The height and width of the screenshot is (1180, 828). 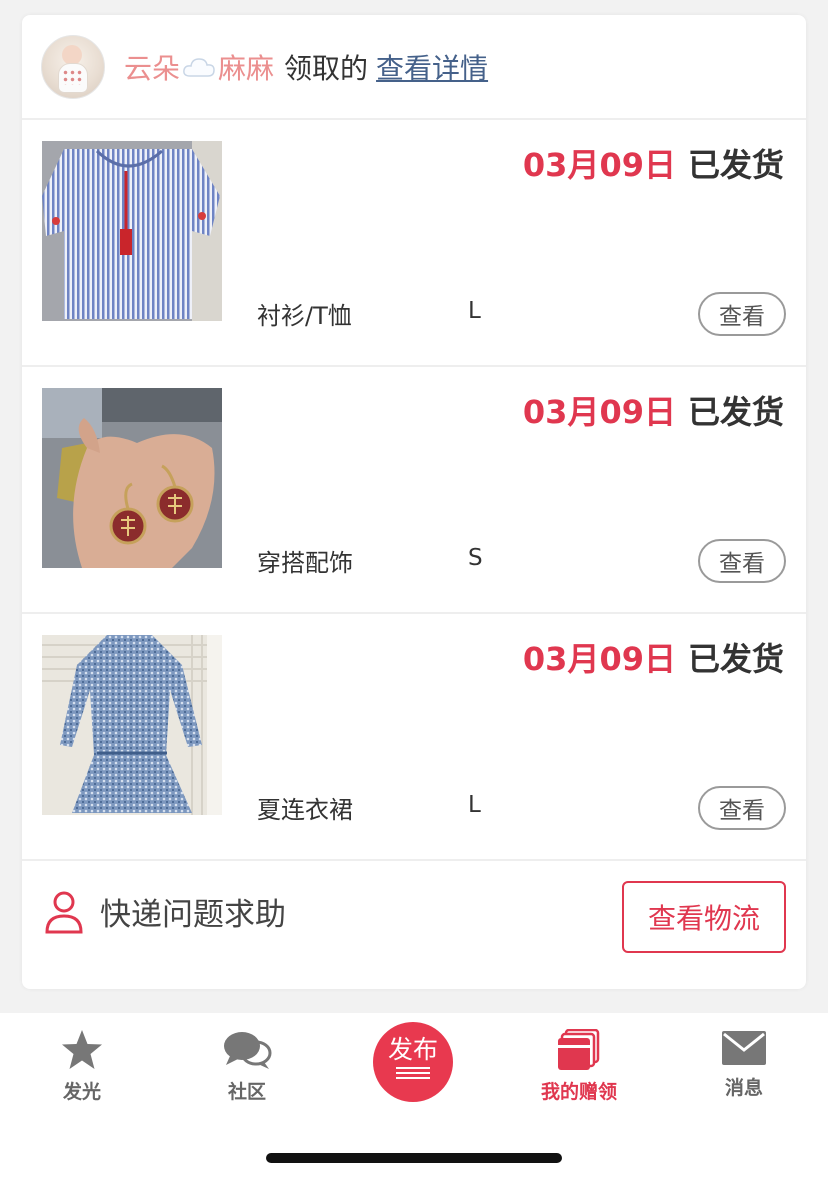 I want to click on tab-label: 消息, so click(x=743, y=1088).